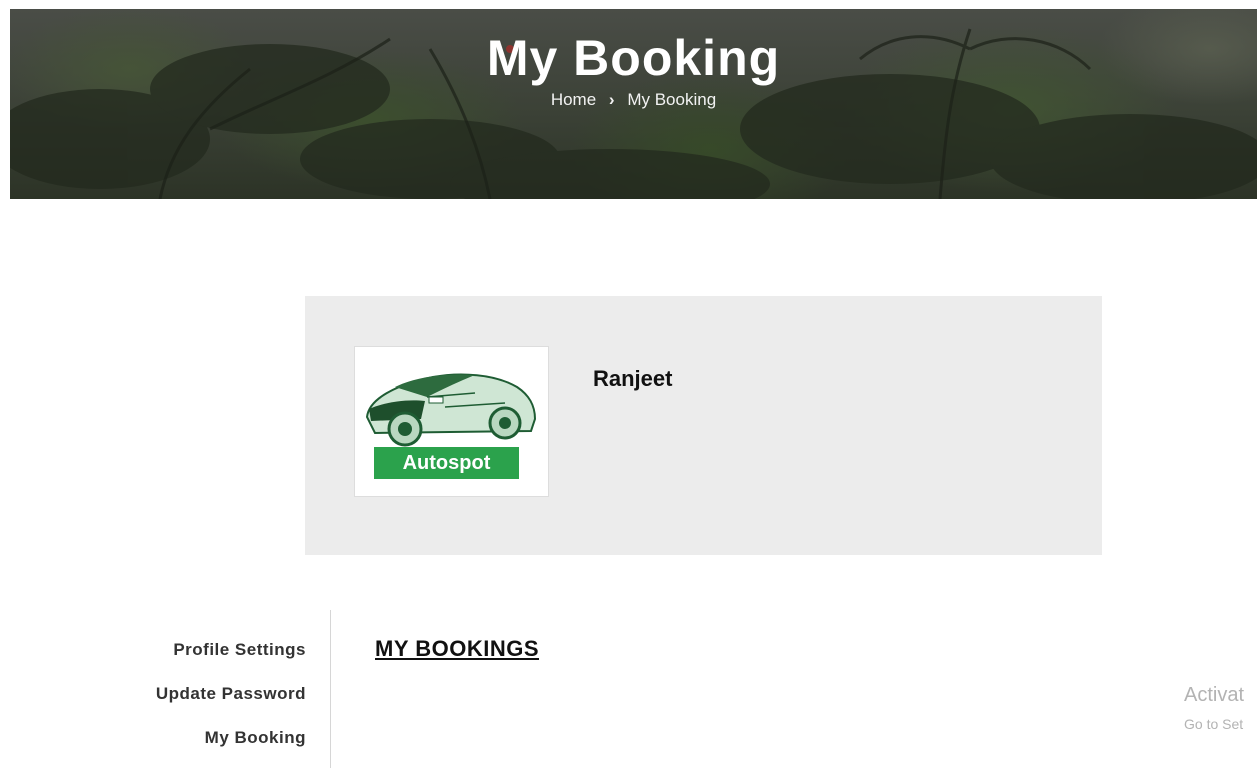 The height and width of the screenshot is (768, 1257). What do you see at coordinates (672, 99) in the screenshot?
I see `breadcrumb-current: My Booking` at bounding box center [672, 99].